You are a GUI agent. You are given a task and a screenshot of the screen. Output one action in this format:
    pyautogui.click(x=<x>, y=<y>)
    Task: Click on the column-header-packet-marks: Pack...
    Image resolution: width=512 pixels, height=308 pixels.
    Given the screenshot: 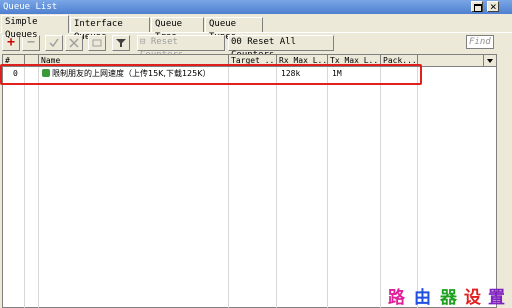 What is the action you would take?
    pyautogui.click(x=399, y=61)
    